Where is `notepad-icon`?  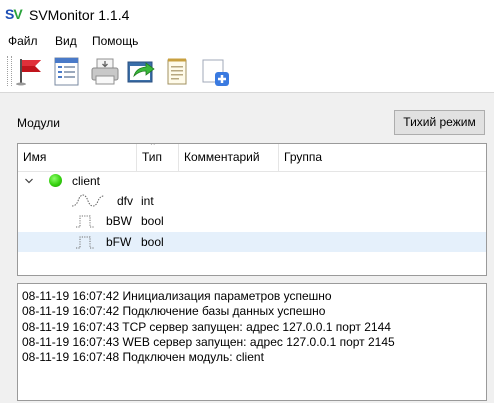 notepad-icon is located at coordinates (177, 71).